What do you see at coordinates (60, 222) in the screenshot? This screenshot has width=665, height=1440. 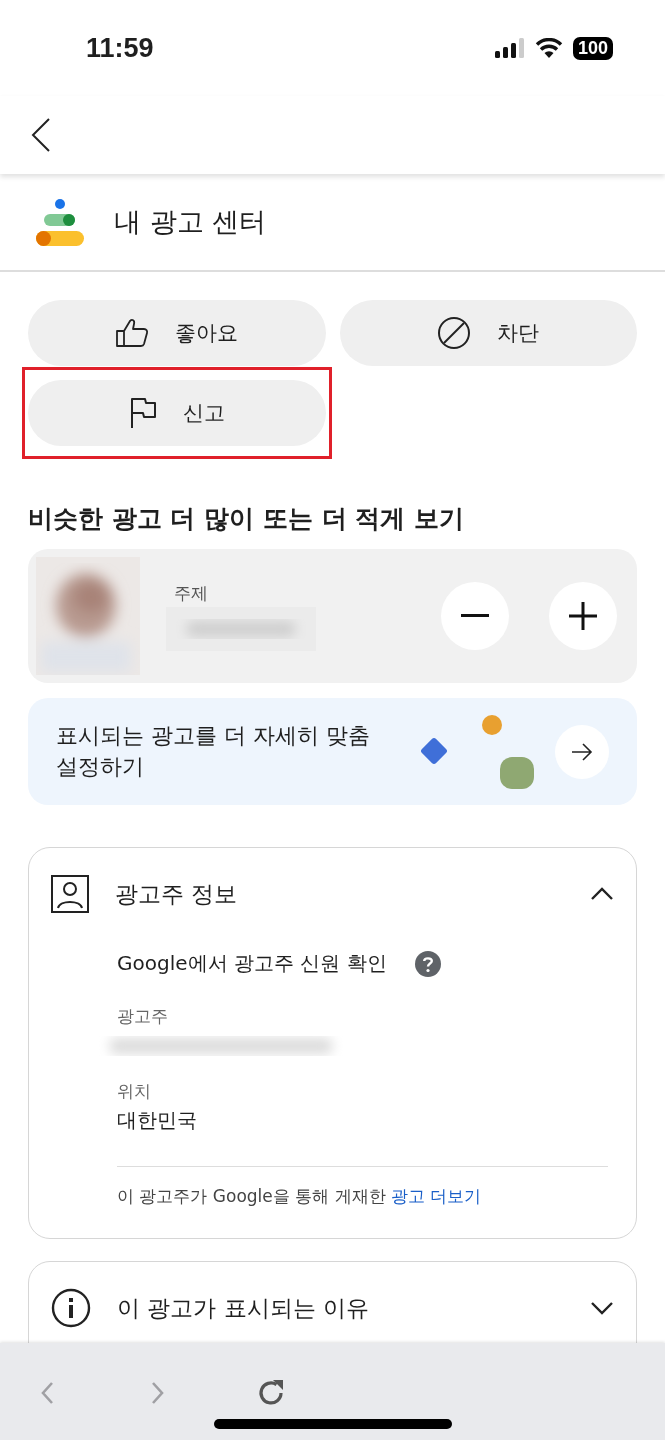 I see `ads-center-logo-icon` at bounding box center [60, 222].